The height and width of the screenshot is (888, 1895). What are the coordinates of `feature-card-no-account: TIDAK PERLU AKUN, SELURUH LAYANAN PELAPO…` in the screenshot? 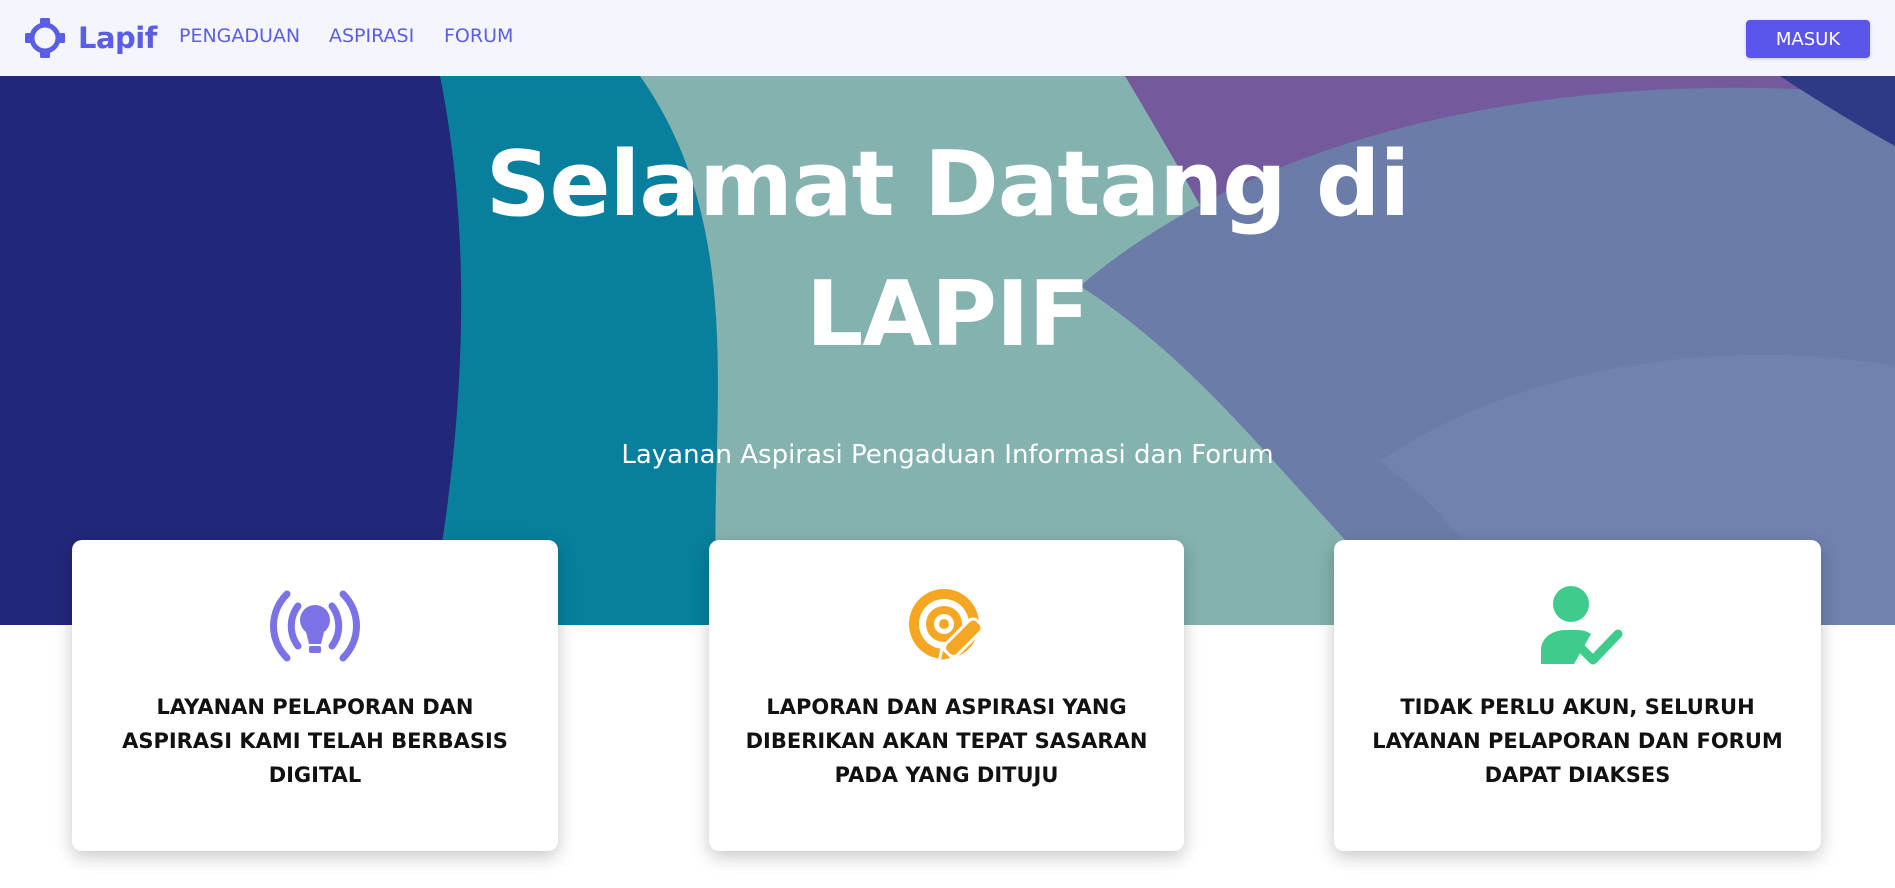 It's located at (1577, 695).